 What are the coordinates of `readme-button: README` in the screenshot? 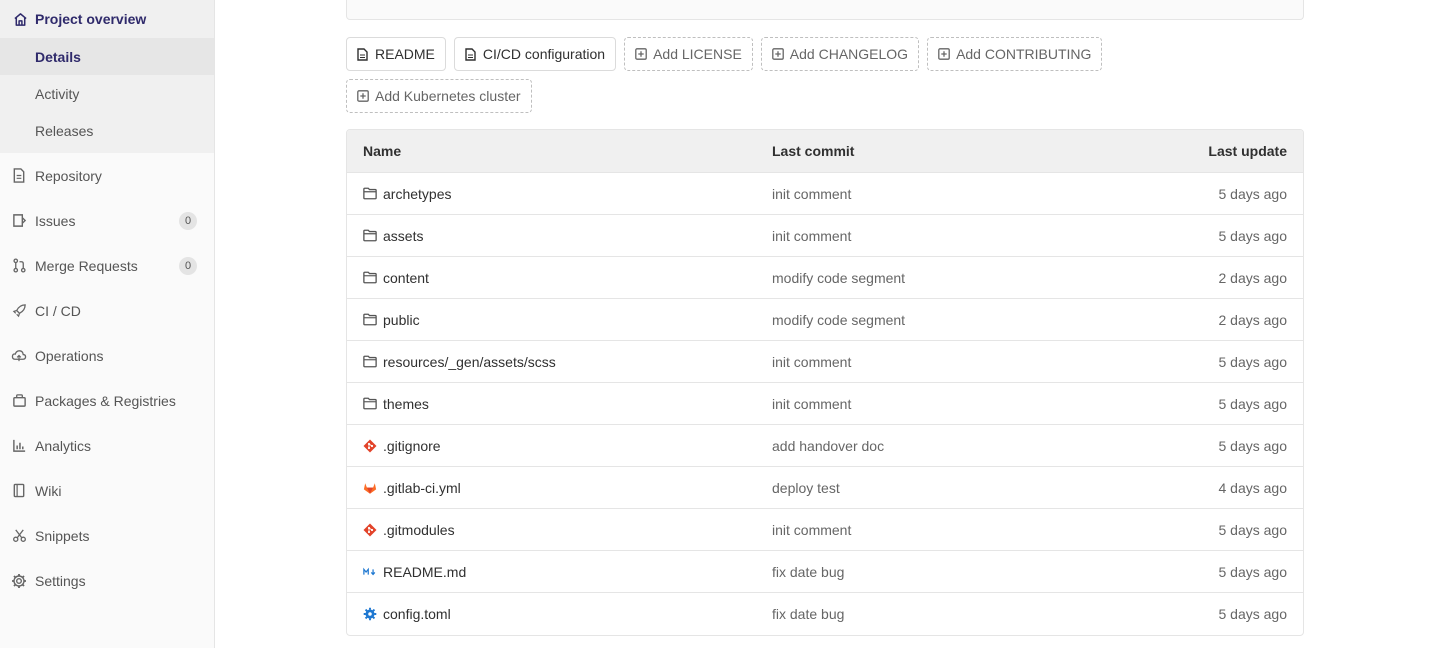 It's located at (396, 54).